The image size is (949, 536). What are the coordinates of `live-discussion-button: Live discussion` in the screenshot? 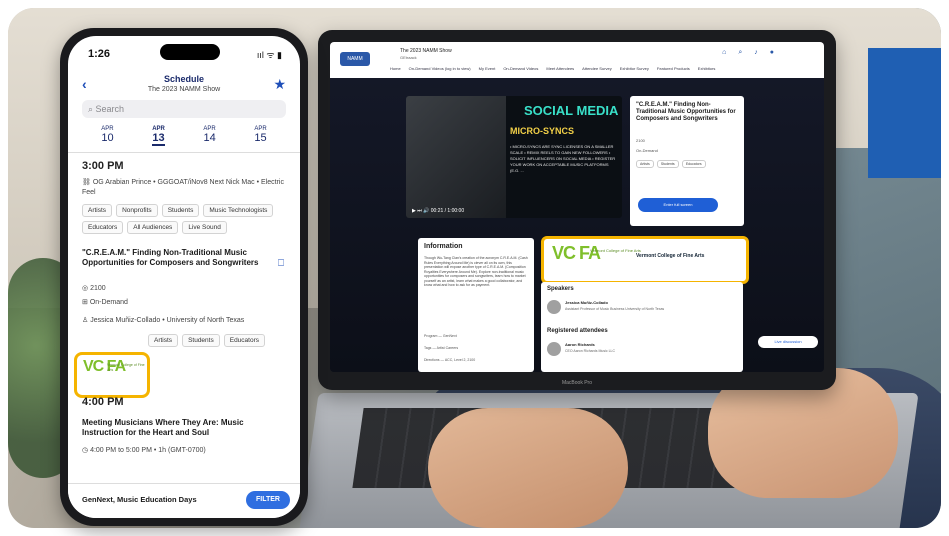 It's located at (788, 342).